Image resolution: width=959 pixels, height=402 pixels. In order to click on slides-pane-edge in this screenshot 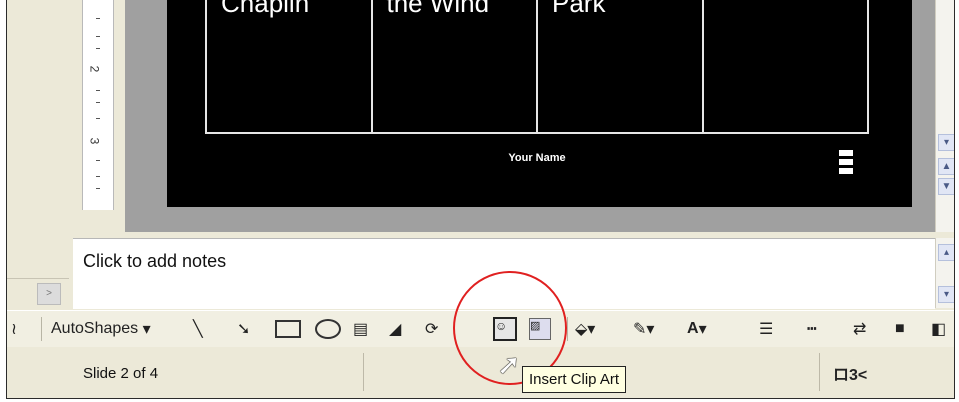, I will do `click(39, 116)`.